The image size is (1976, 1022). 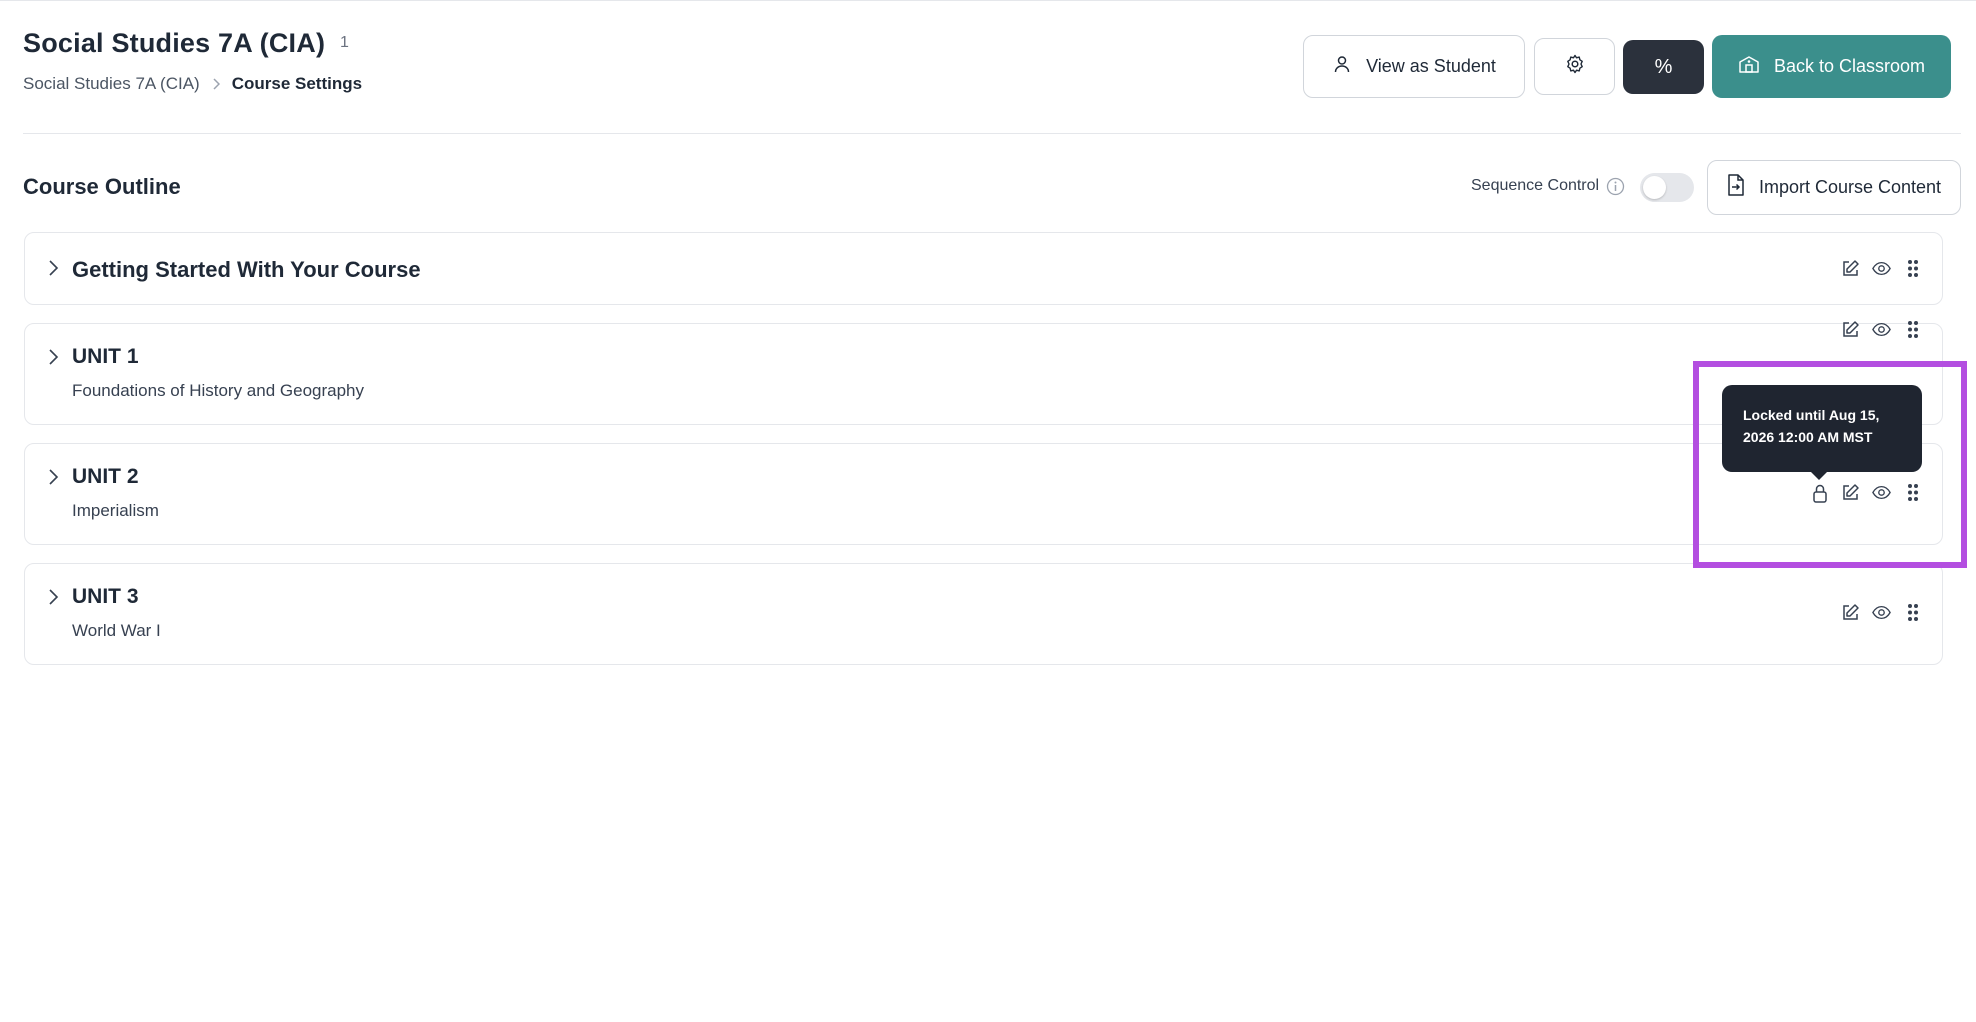 I want to click on outline-row-unit-3: UNIT 3 World War I, so click(x=983, y=614).